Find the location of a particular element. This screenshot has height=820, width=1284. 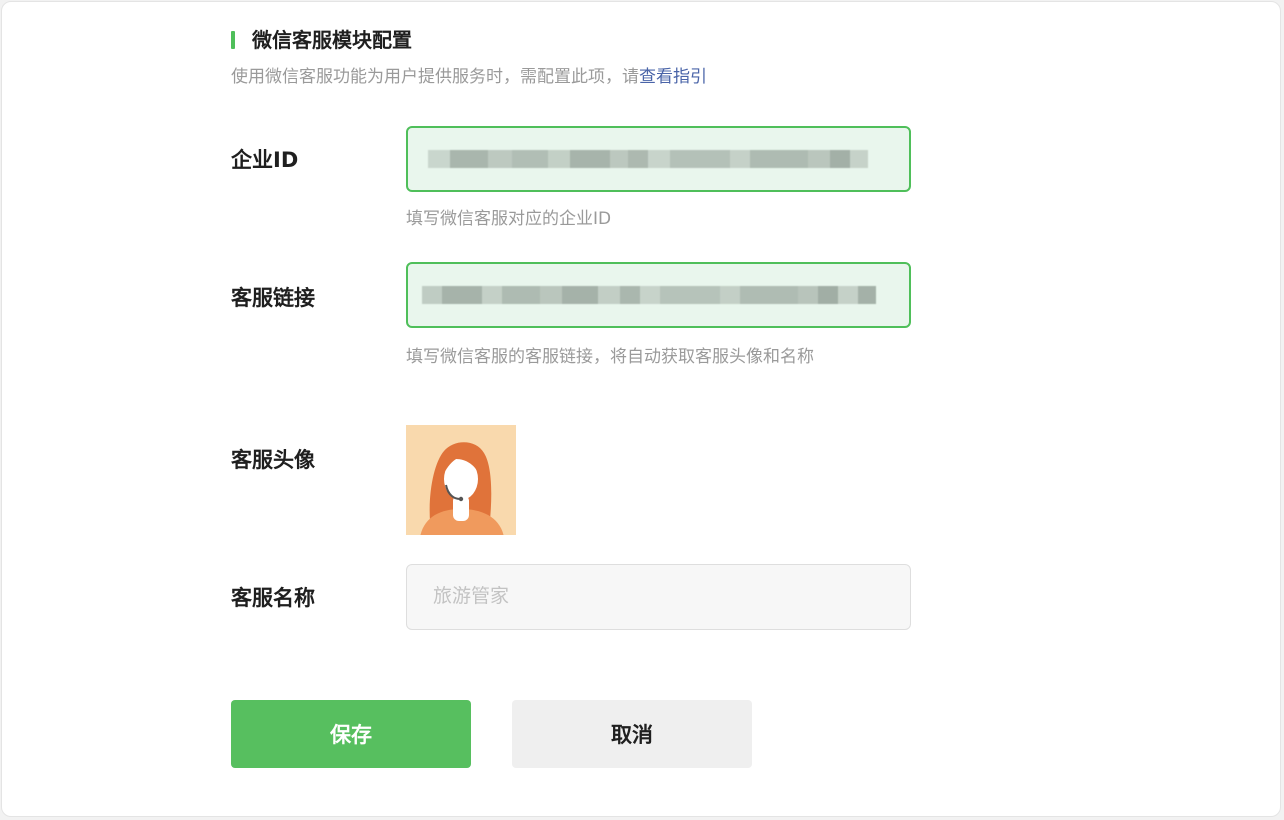

service-link-redacted-value is located at coordinates (649, 295).